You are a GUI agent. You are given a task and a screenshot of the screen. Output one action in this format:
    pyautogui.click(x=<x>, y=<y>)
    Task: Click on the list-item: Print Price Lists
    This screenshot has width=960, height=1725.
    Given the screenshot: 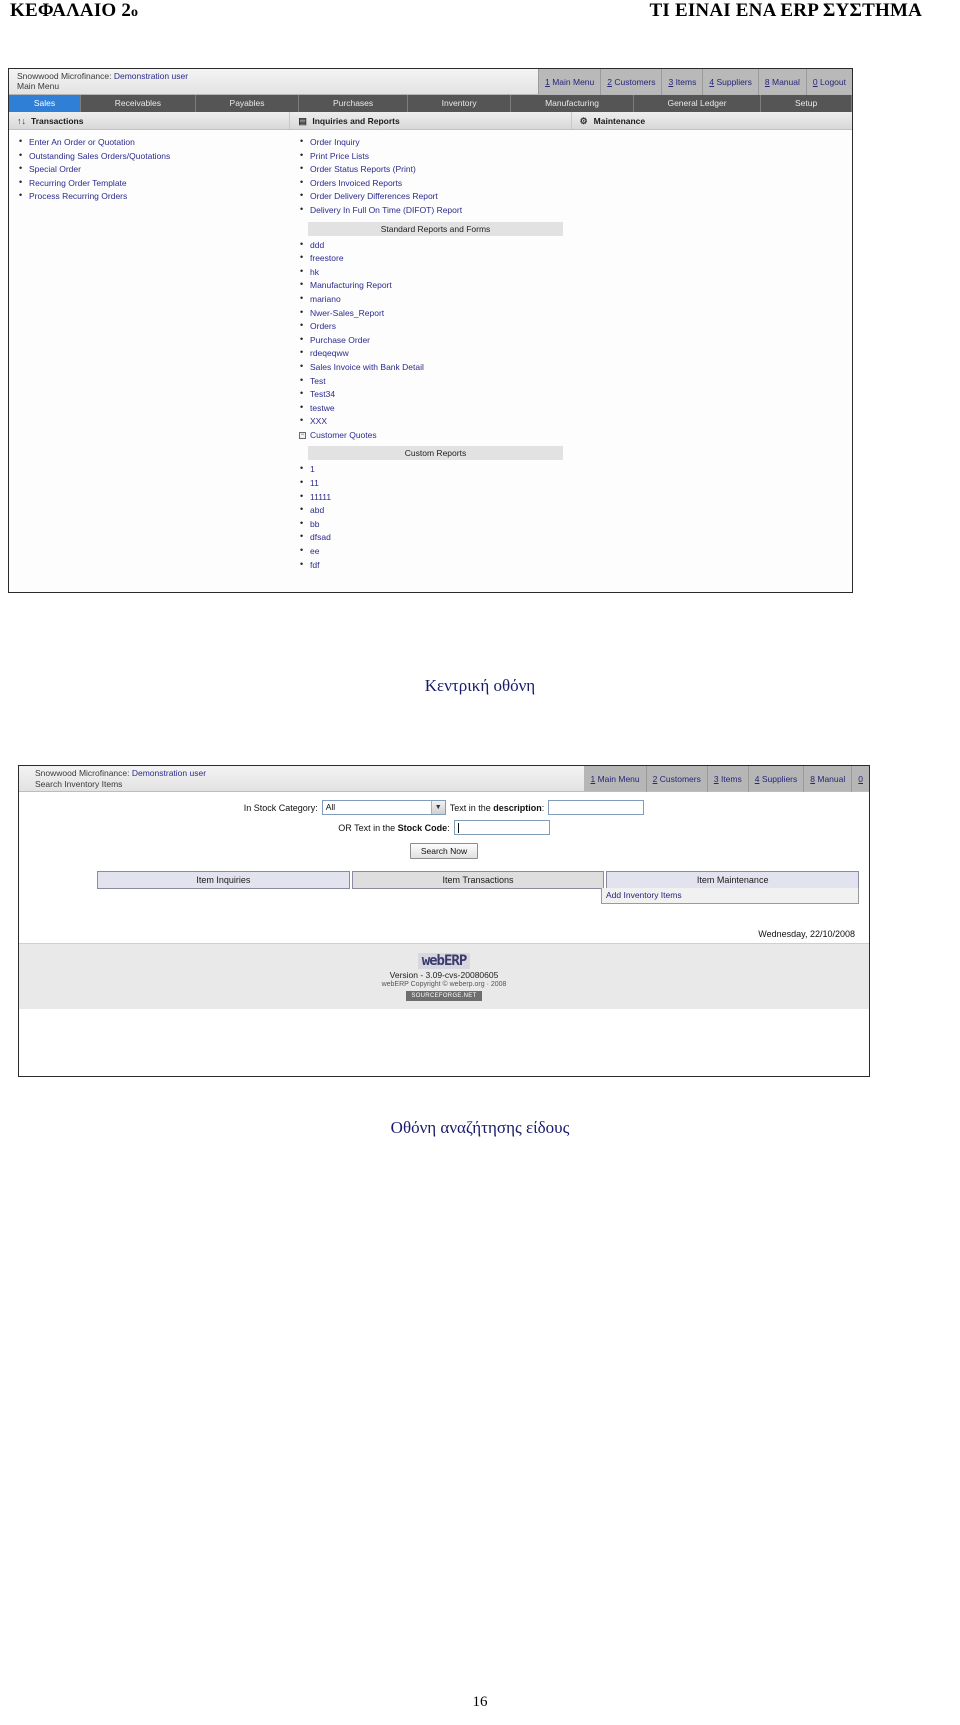 What is the action you would take?
    pyautogui.click(x=430, y=156)
    